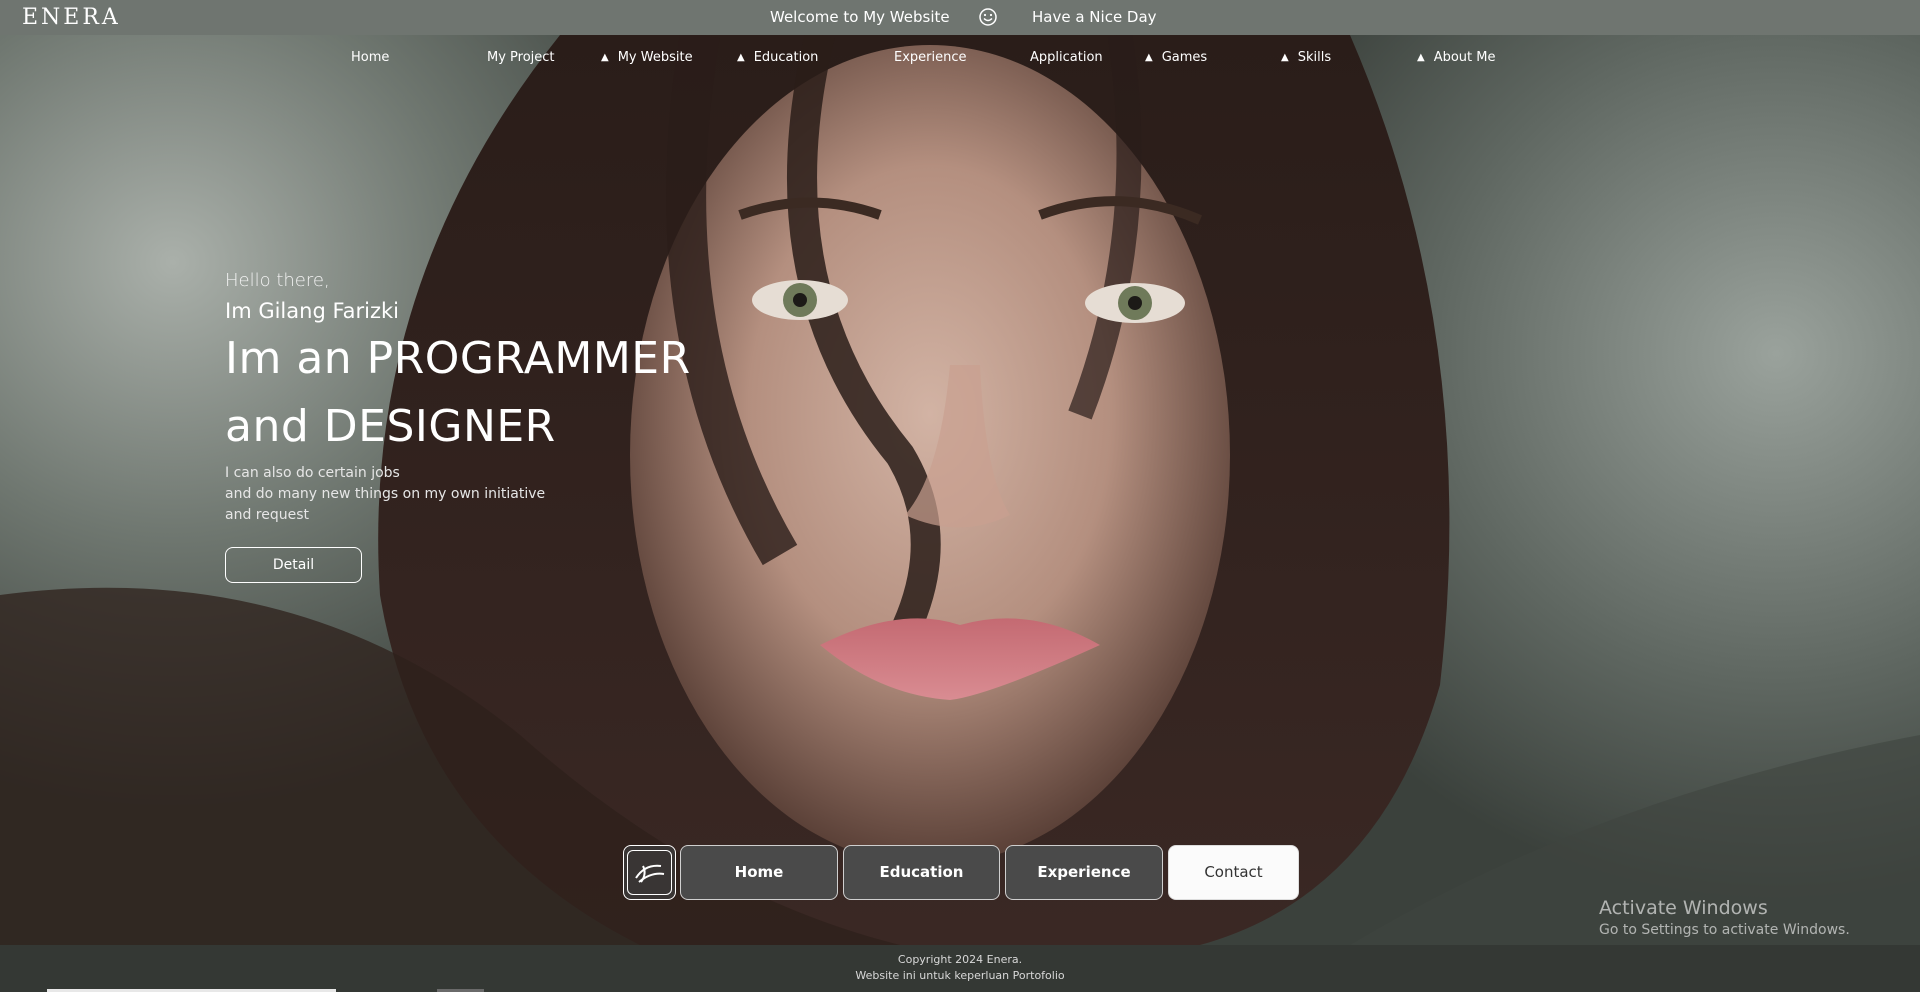  What do you see at coordinates (1724, 930) in the screenshot?
I see `watermark-subtitle: Go to Settings to activate Windows.` at bounding box center [1724, 930].